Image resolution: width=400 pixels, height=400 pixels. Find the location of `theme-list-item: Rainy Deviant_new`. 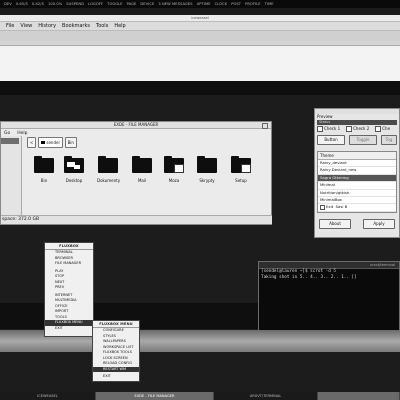

theme-list-item: Rainy Deviant_new is located at coordinates (357, 171).